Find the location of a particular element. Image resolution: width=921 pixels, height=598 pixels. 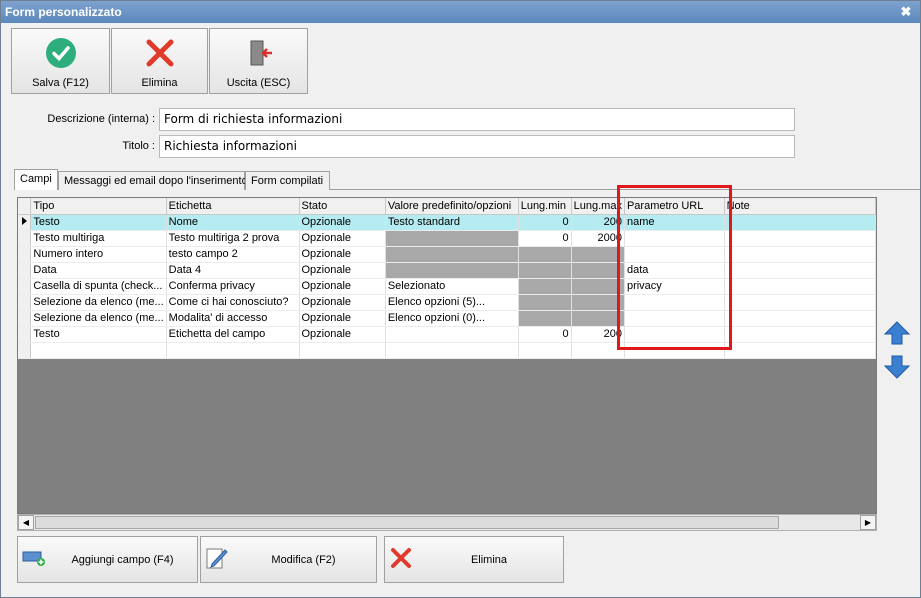

col-tipo: Tipo is located at coordinates (98, 206).